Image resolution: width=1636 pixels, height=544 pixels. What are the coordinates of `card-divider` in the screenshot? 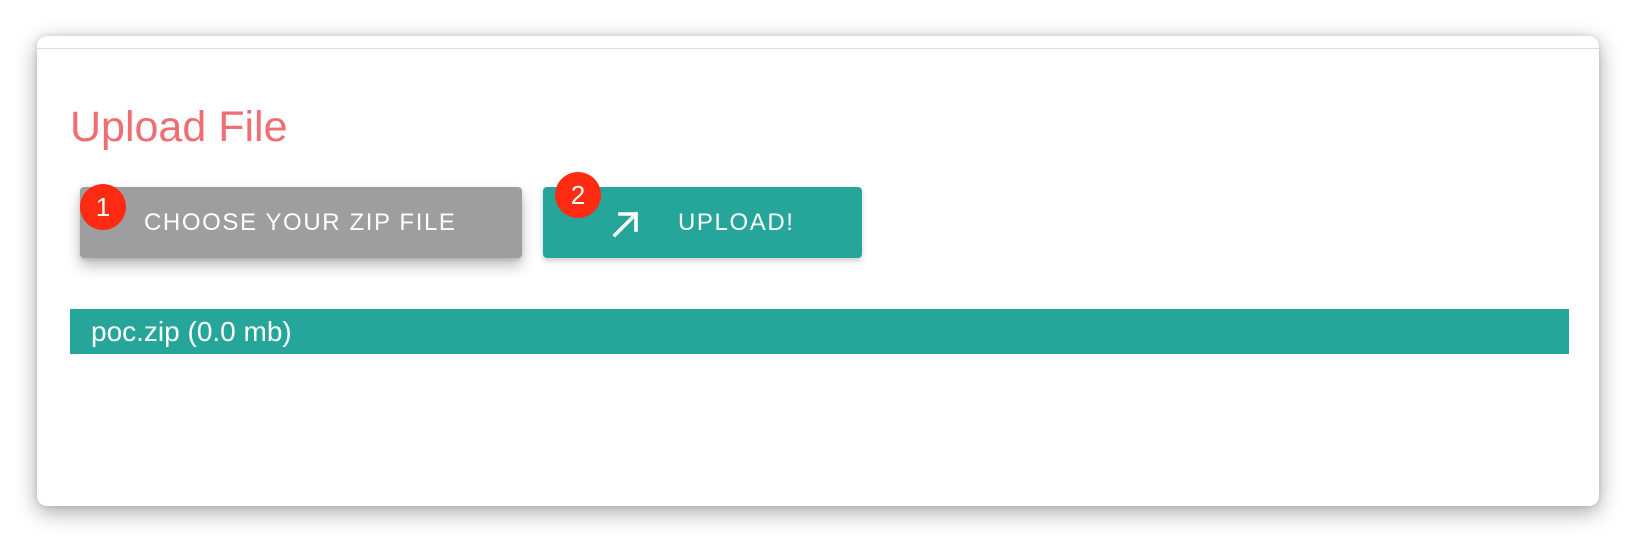 It's located at (818, 48).